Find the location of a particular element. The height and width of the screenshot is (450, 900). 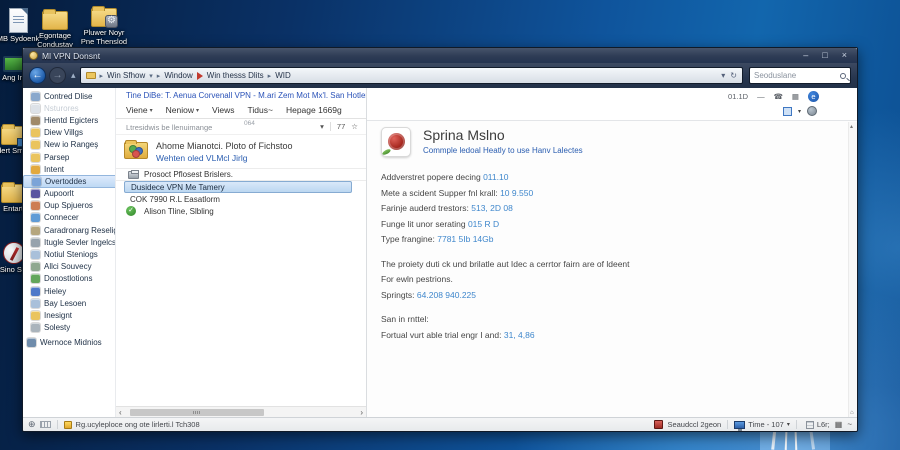

refresh-icon: ↻ is located at coordinates (733, 75).